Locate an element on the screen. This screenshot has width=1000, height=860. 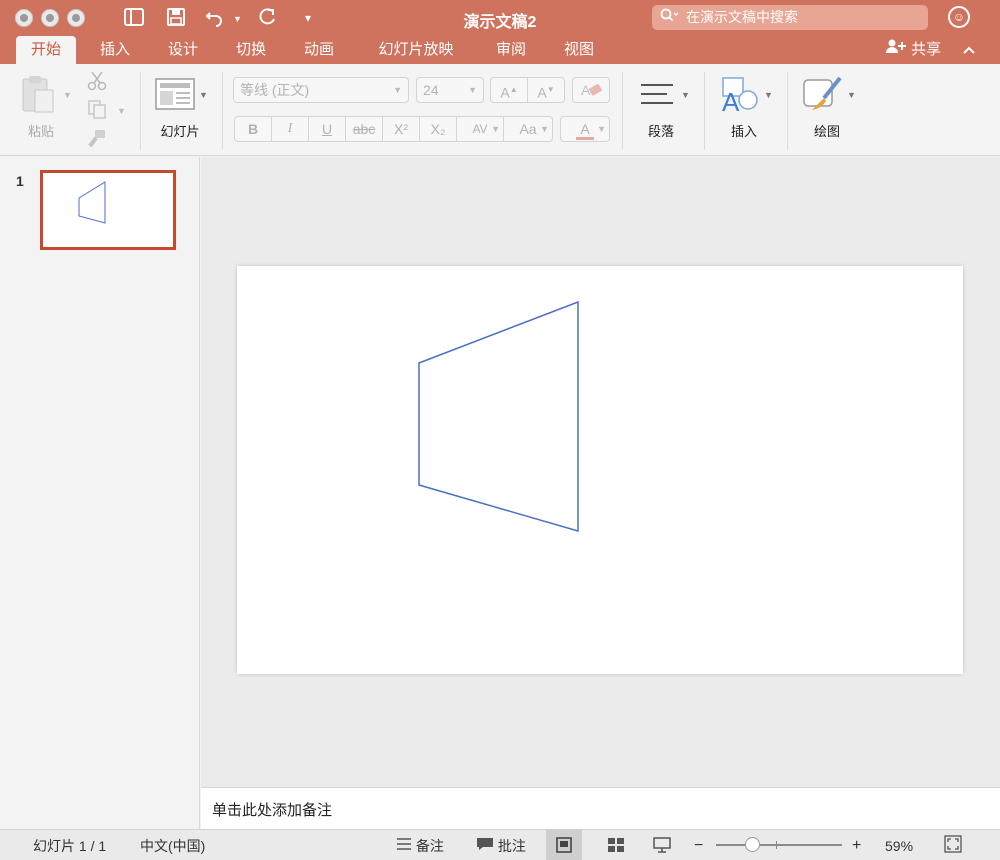
undo-icon is located at coordinates (214, 18).